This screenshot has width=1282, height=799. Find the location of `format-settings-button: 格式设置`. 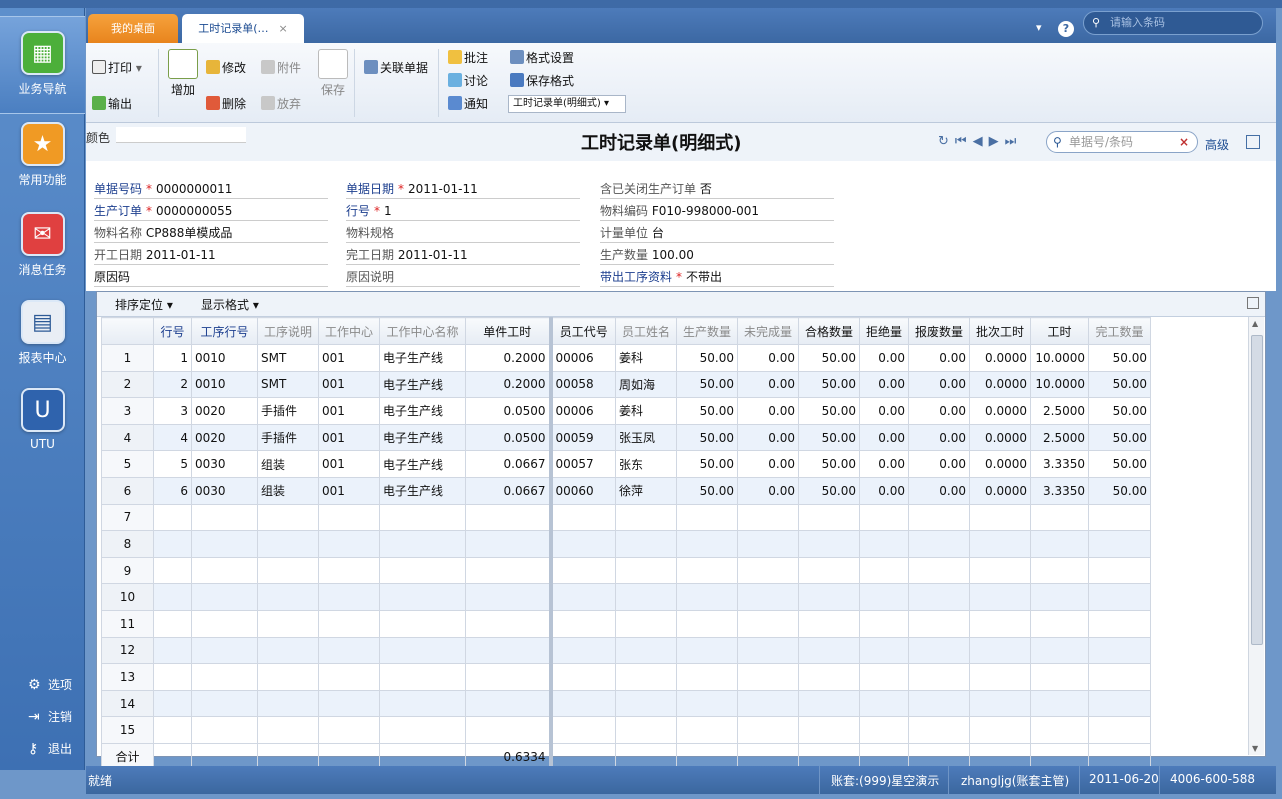

format-settings-button: 格式设置 is located at coordinates (542, 58).